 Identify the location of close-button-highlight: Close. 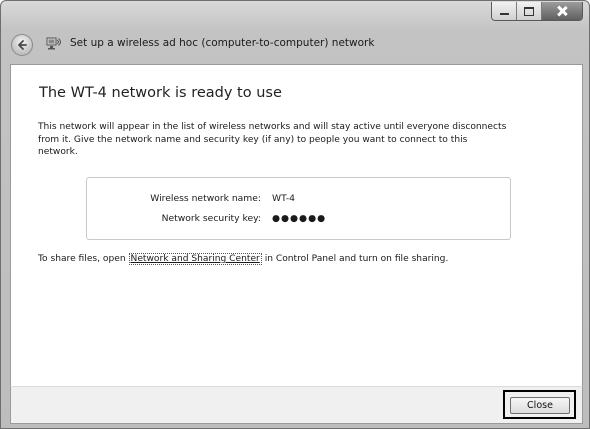
(539, 404).